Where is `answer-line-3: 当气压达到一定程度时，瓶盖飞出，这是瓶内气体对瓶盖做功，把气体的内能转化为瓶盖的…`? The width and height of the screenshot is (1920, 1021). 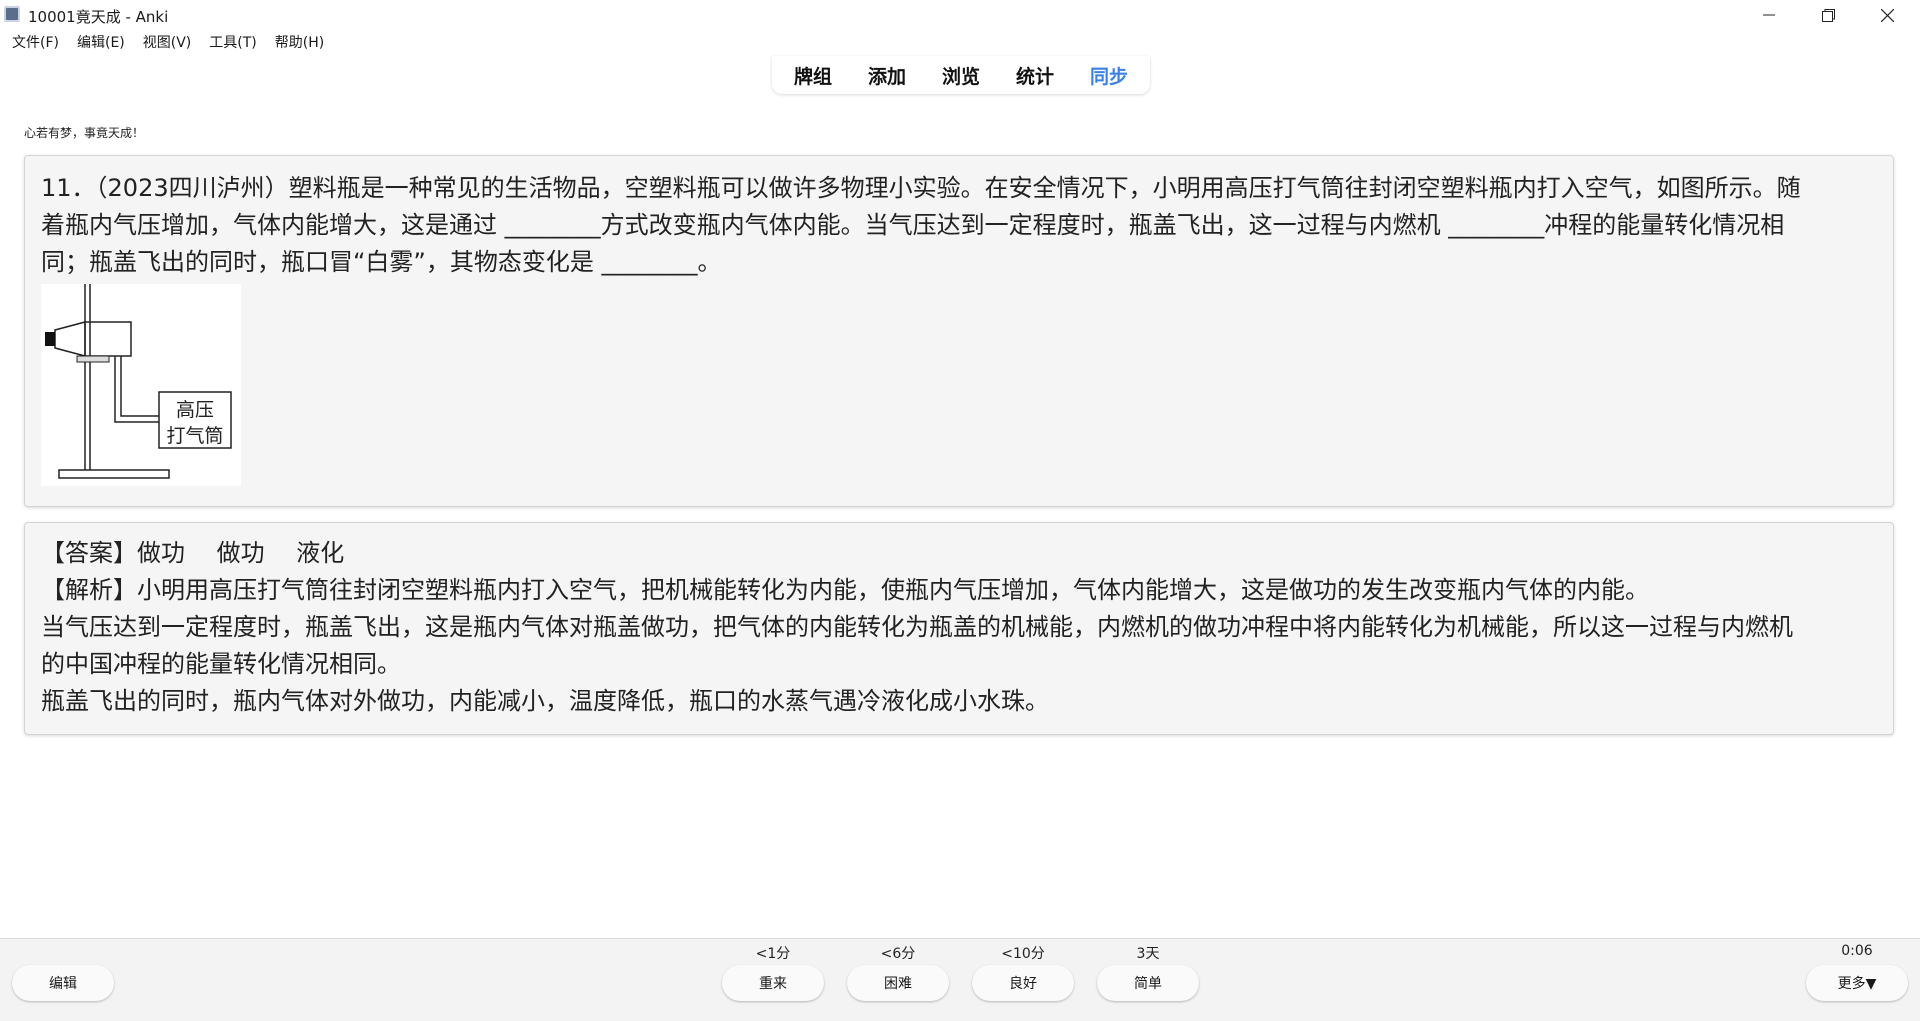
answer-line-3: 当气压达到一定程度时，瓶盖飞出，这是瓶内气体对瓶盖做功，把气体的内能转化为瓶盖的… is located at coordinates (917, 627).